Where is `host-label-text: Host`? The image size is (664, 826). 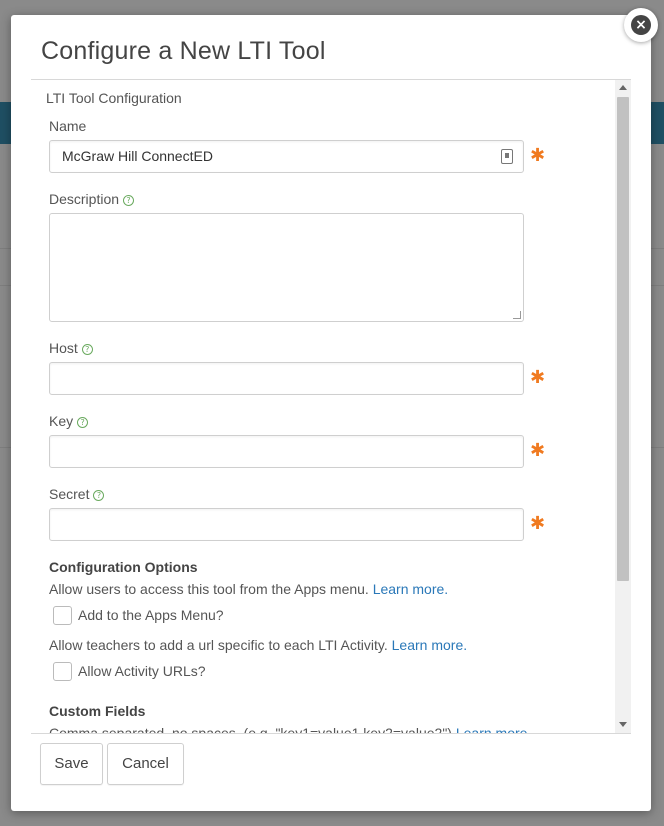
host-label-text: Host is located at coordinates (63, 348).